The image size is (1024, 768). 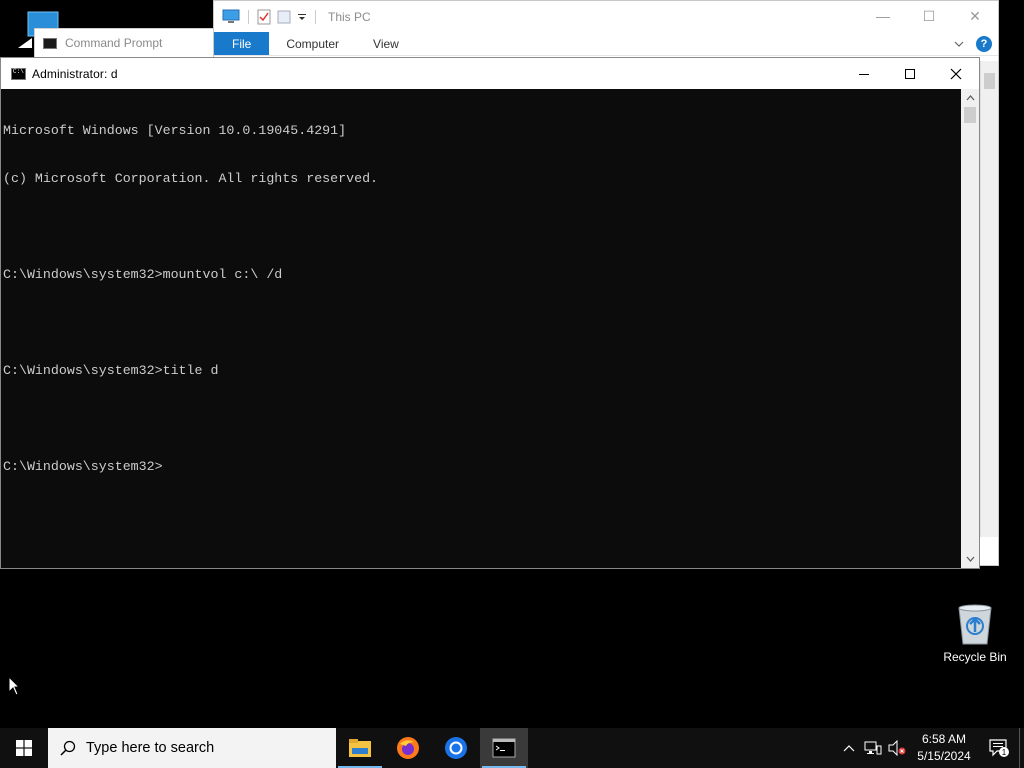 I want to click on show-desktop-button, so click(x=1021, y=748).